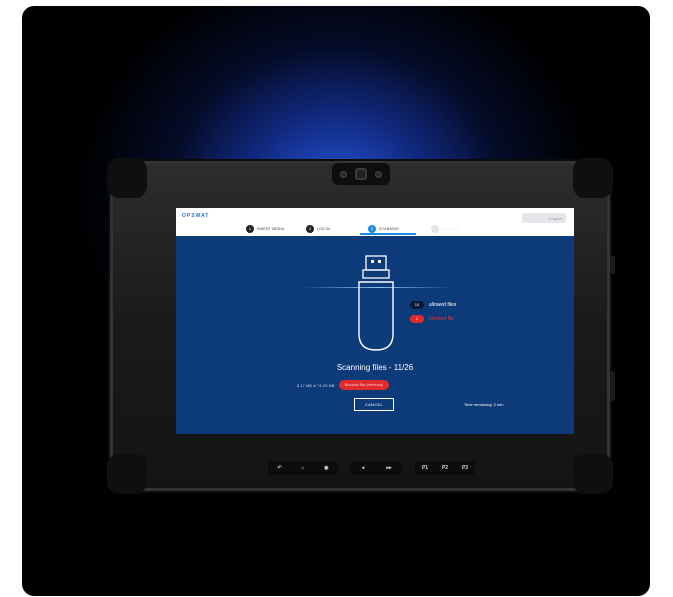 Image resolution: width=673 pixels, height=597 pixels. Describe the element at coordinates (555, 218) in the screenshot. I see `language-label: English` at that location.